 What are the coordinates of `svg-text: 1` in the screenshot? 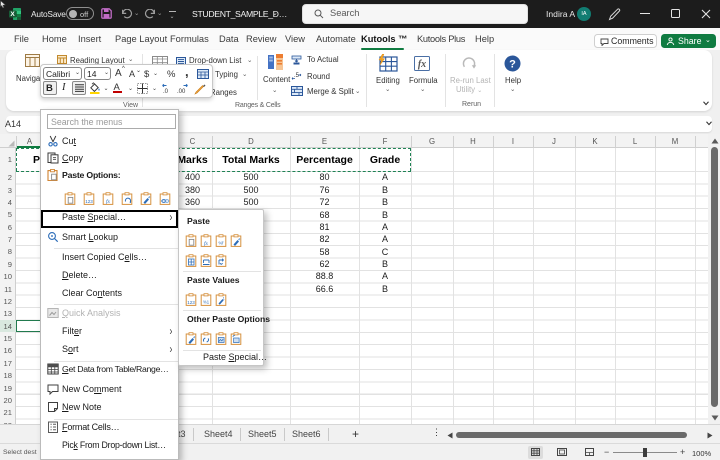 It's located at (224, 298).